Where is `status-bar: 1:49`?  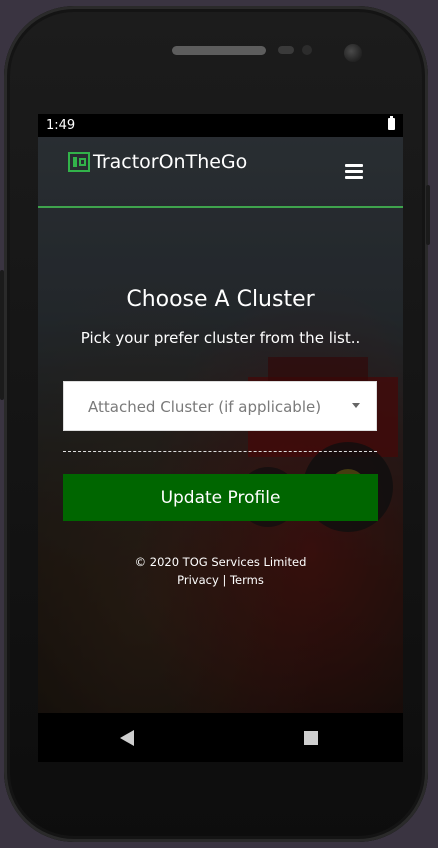
status-bar: 1:49 is located at coordinates (220, 125).